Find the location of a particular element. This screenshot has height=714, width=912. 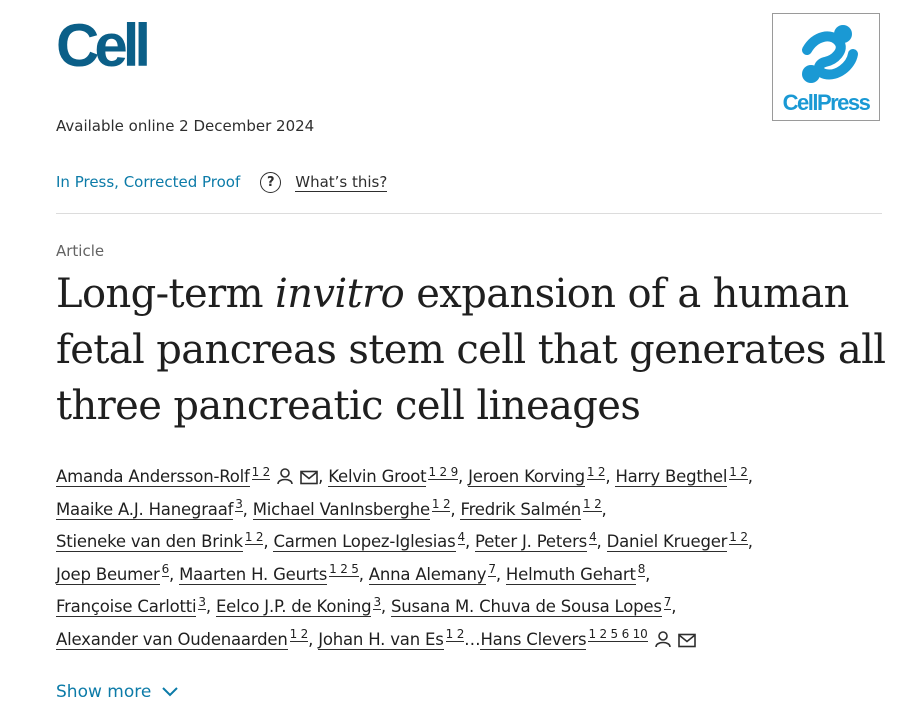

divider is located at coordinates (469, 213).